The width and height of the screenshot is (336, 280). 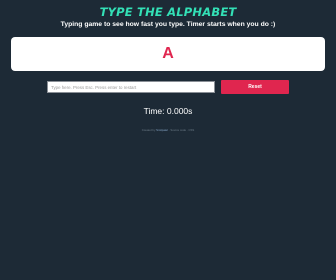 I want to click on footer-suffix: · Source code · CSS, so click(x=181, y=130).